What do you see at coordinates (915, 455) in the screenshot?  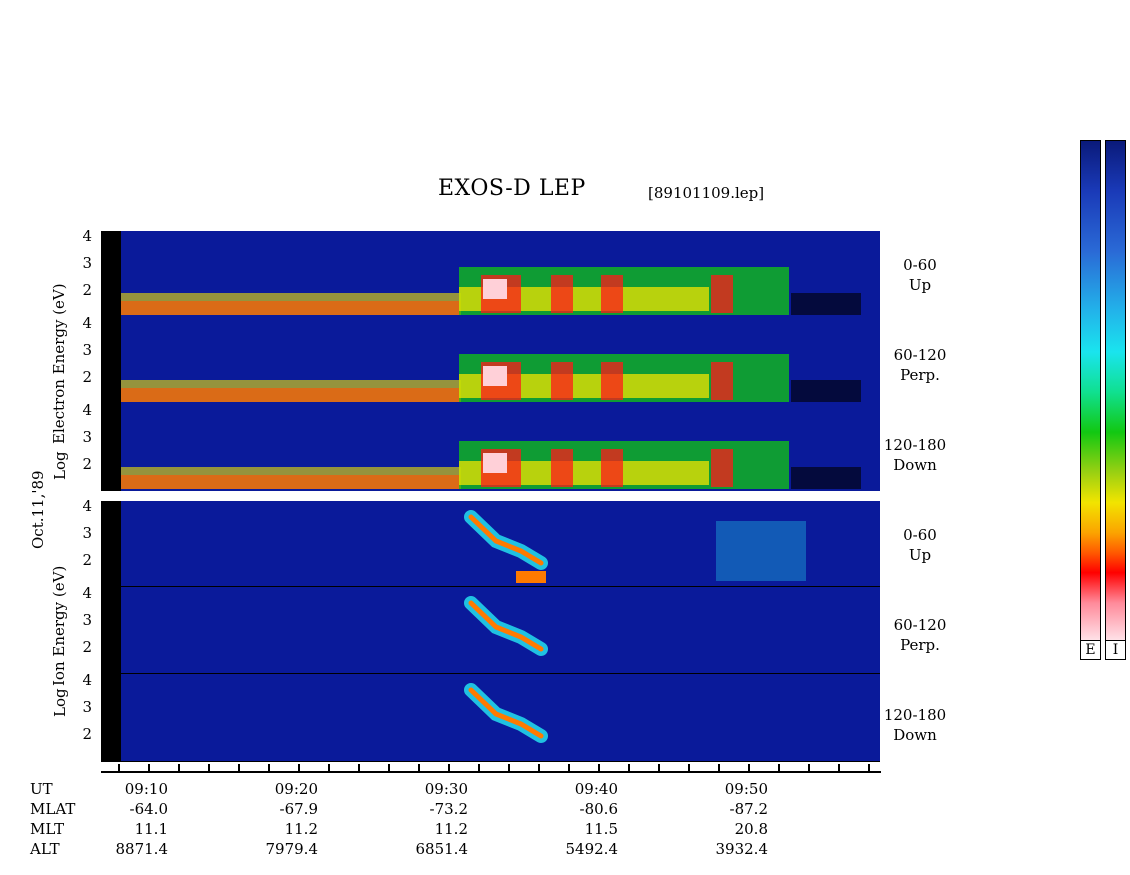 I see `electron-channel-down: 120-180 Down` at bounding box center [915, 455].